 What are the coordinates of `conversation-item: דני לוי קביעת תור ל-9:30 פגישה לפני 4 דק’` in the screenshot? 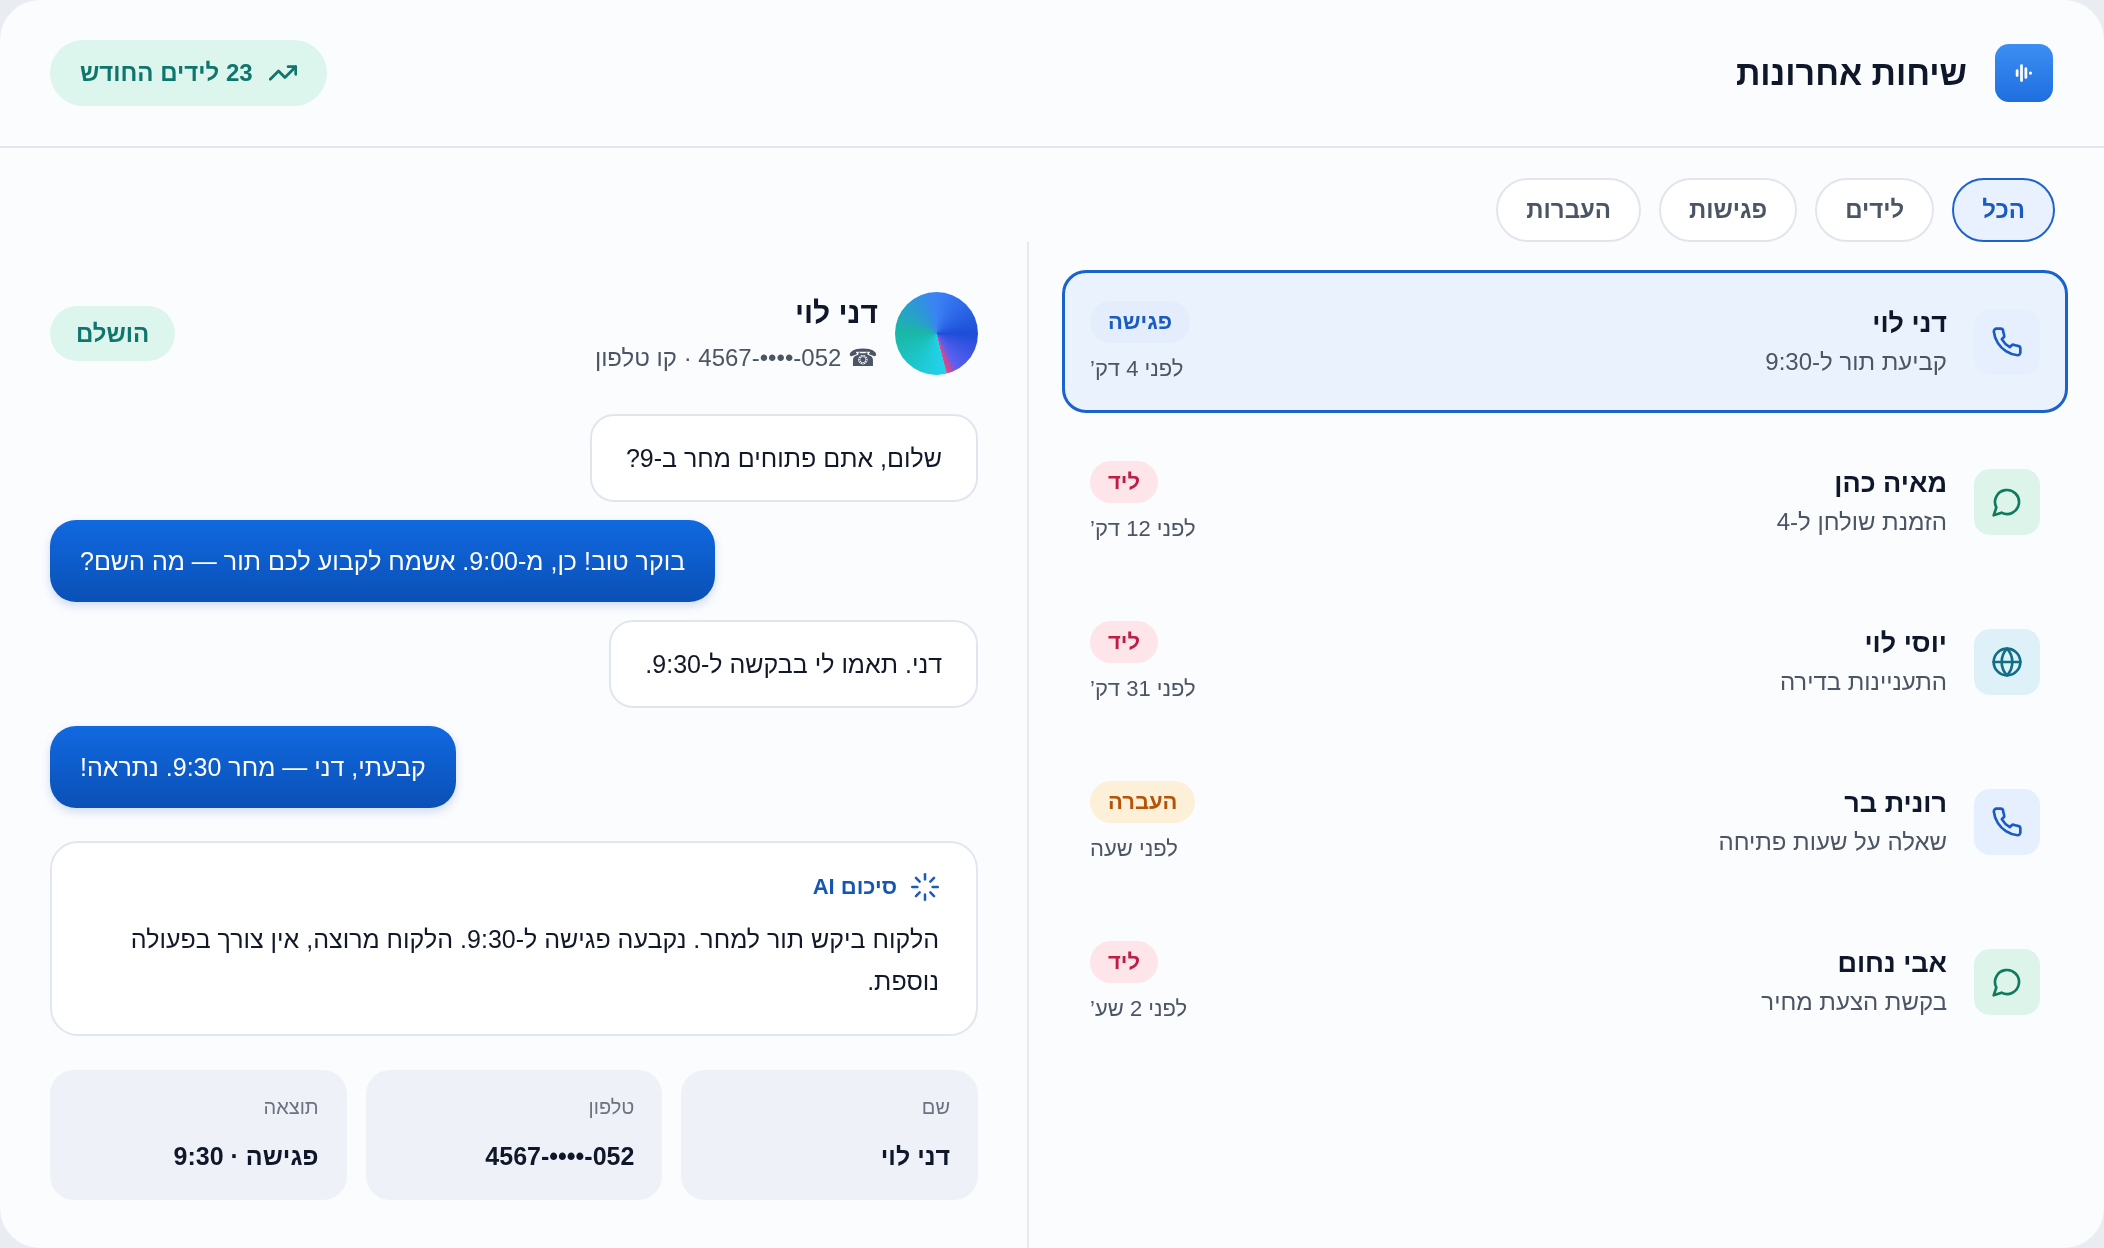 It's located at (1565, 341).